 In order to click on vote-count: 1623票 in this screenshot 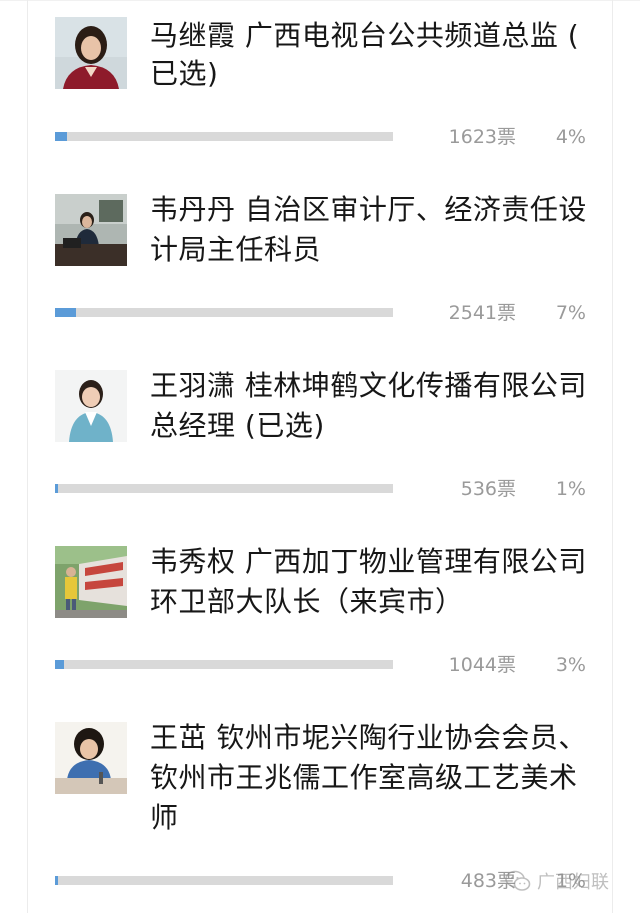, I will do `click(482, 137)`.